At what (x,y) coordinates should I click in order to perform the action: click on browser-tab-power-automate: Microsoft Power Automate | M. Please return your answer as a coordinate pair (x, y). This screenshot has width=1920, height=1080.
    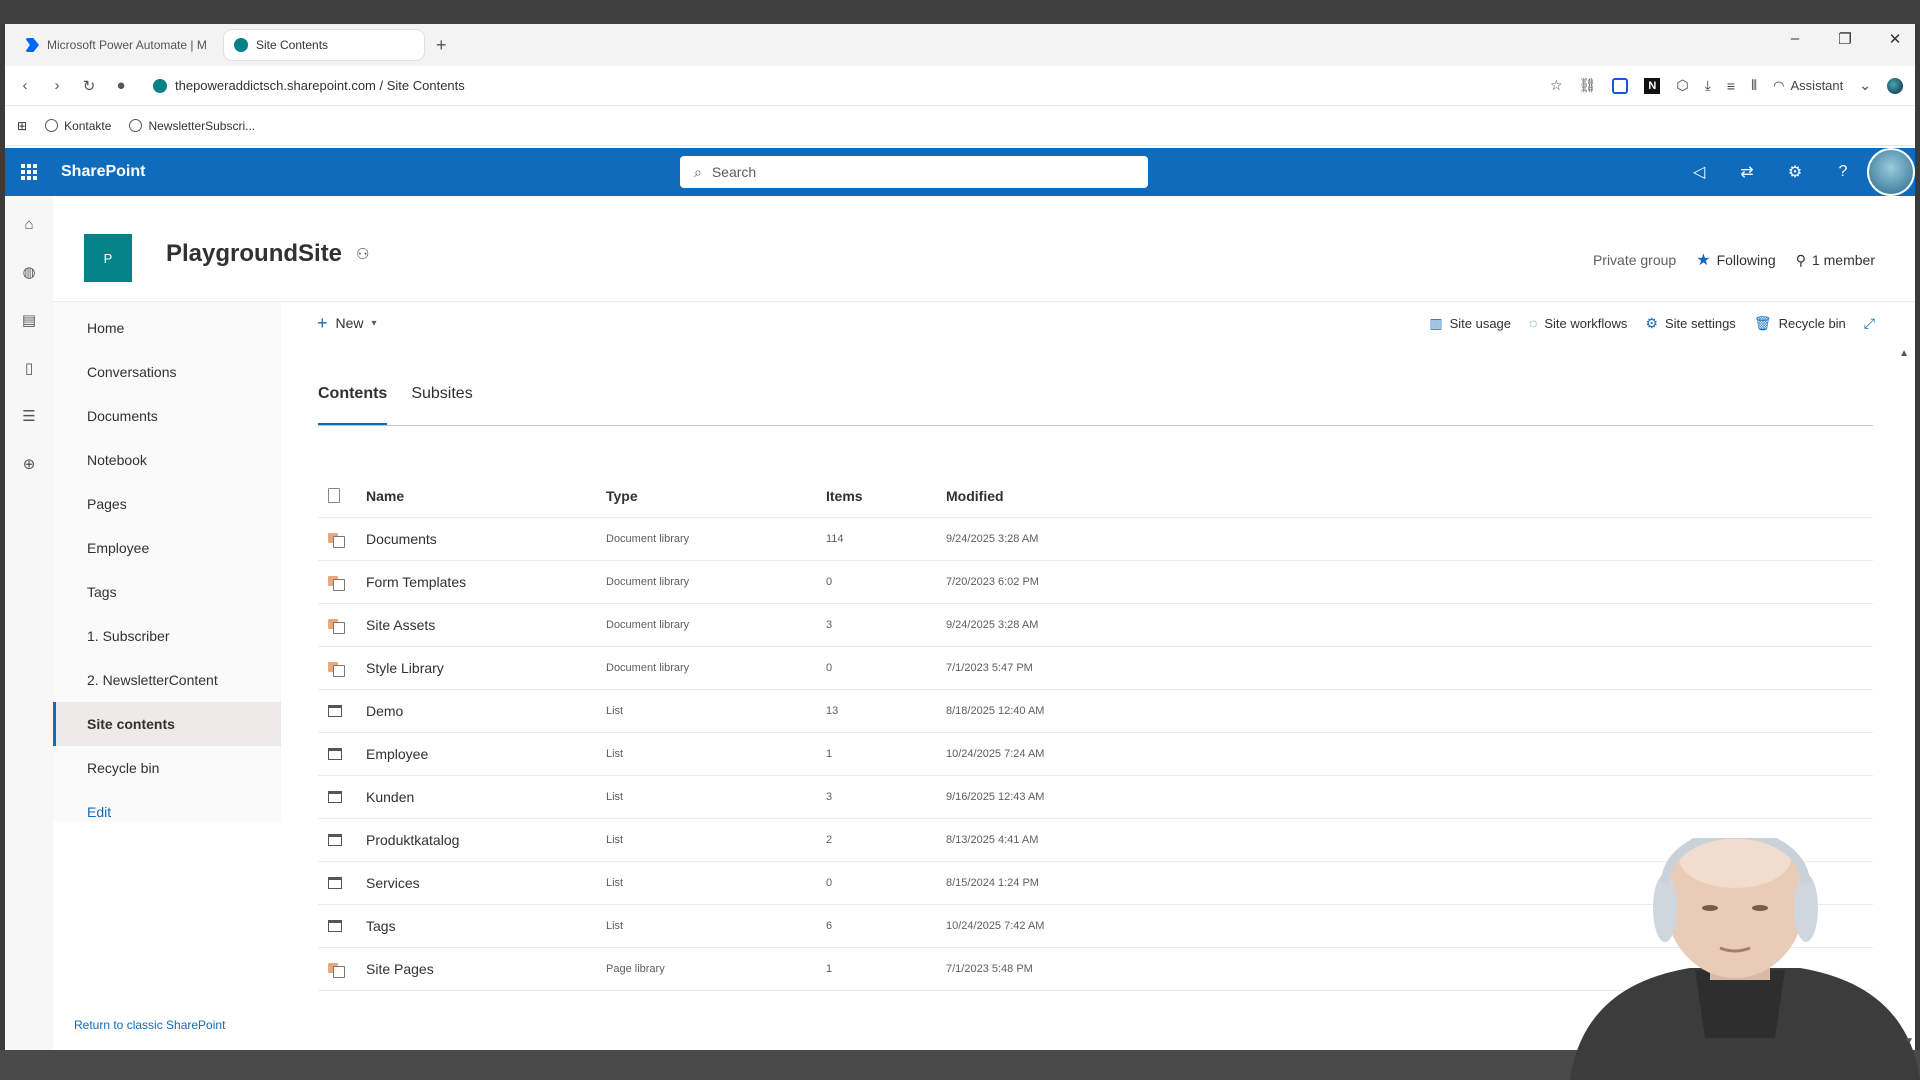
    Looking at the image, I should click on (117, 45).